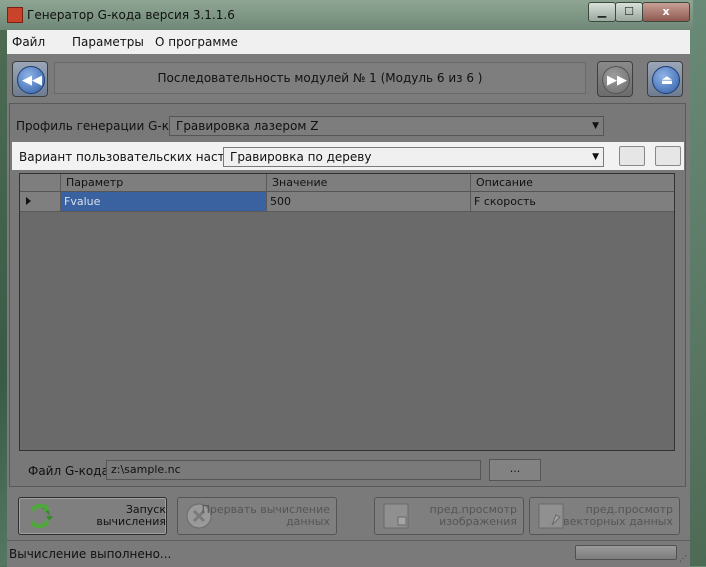 The width and height of the screenshot is (706, 567). What do you see at coordinates (28, 42) in the screenshot?
I see `menu-file: Файл` at bounding box center [28, 42].